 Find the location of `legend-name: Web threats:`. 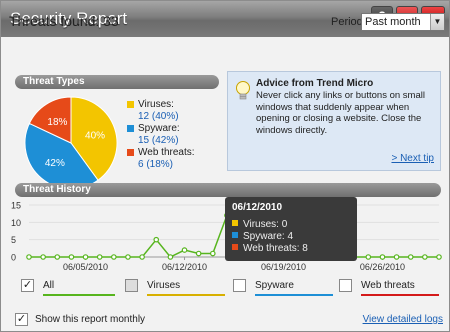

legend-name: Web threats: is located at coordinates (166, 152).